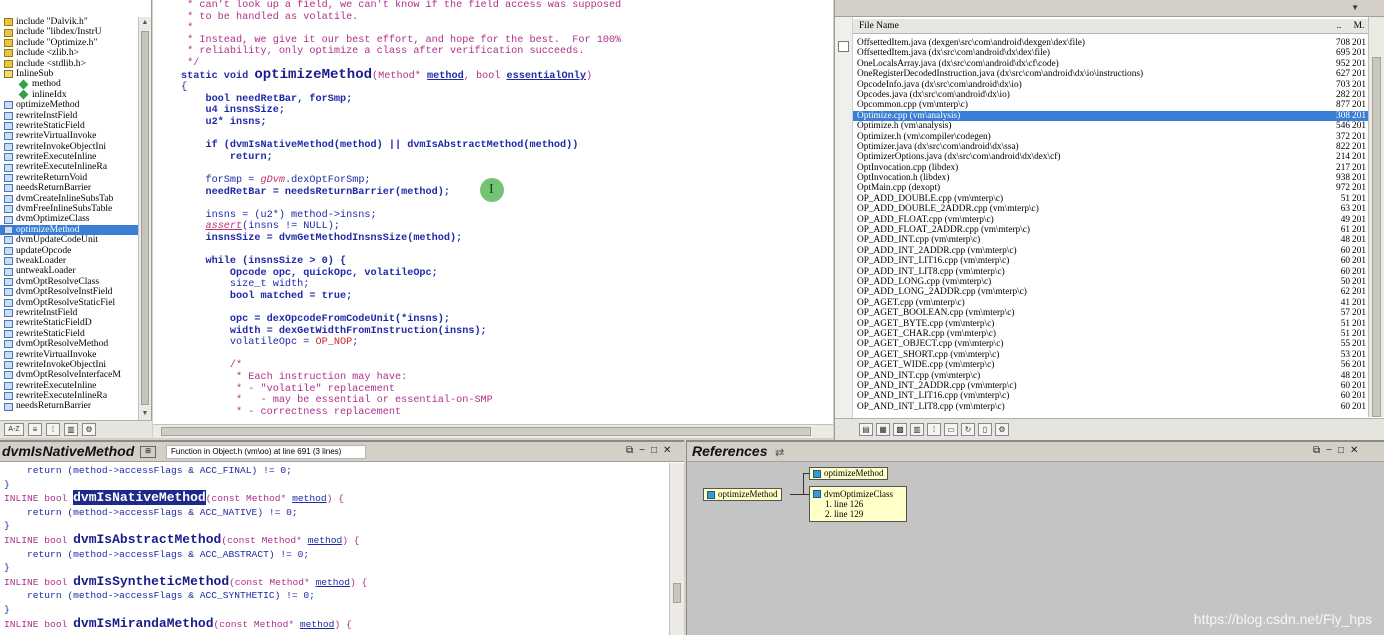 Image resolution: width=1384 pixels, height=635 pixels. I want to click on file-row: OP_AND_INT_2ADDR.cpp (vm\mterp\c) 60 201, so click(1110, 386).